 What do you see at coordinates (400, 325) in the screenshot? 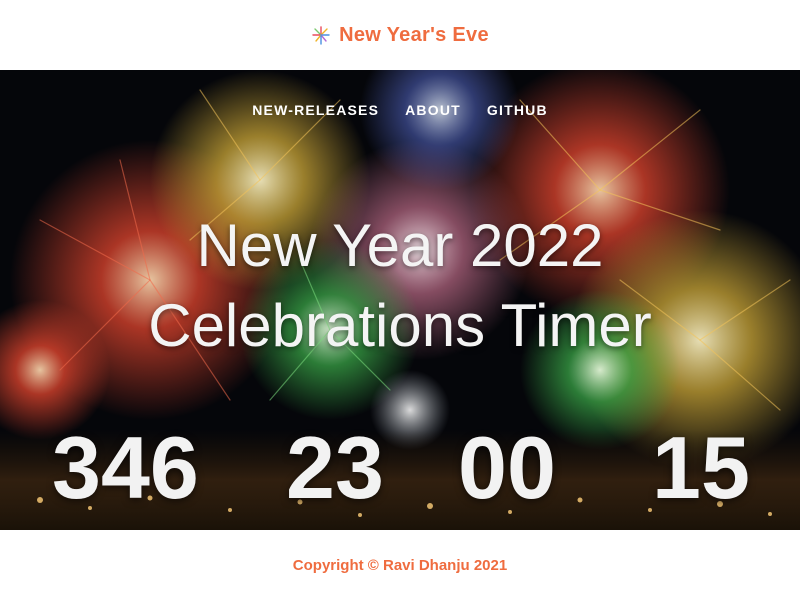
I see `hero-title-line2: Celebrations Timer` at bounding box center [400, 325].